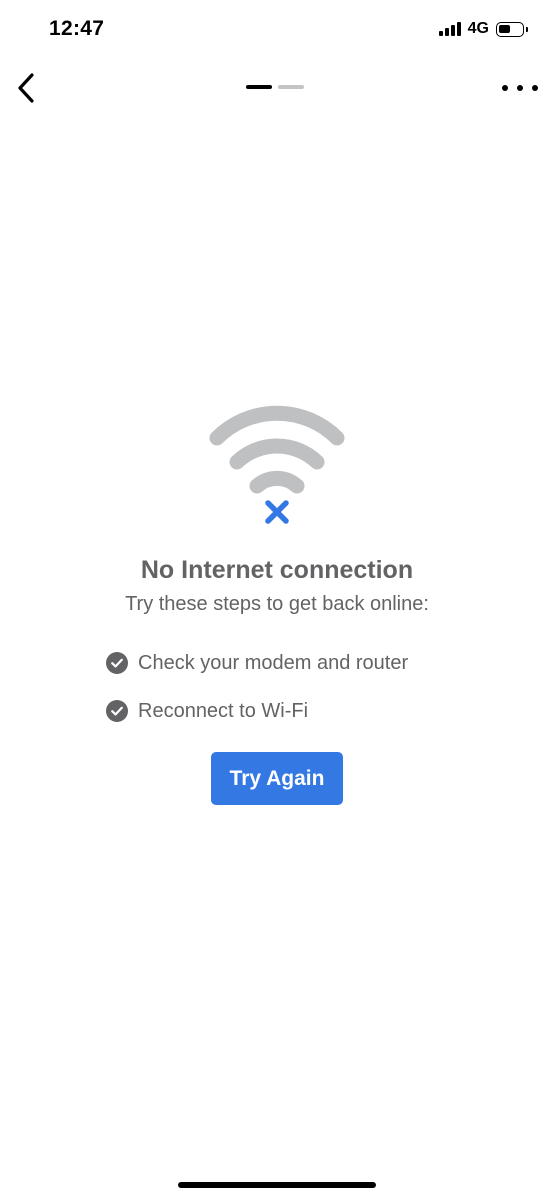  I want to click on network-type: 4G, so click(478, 28).